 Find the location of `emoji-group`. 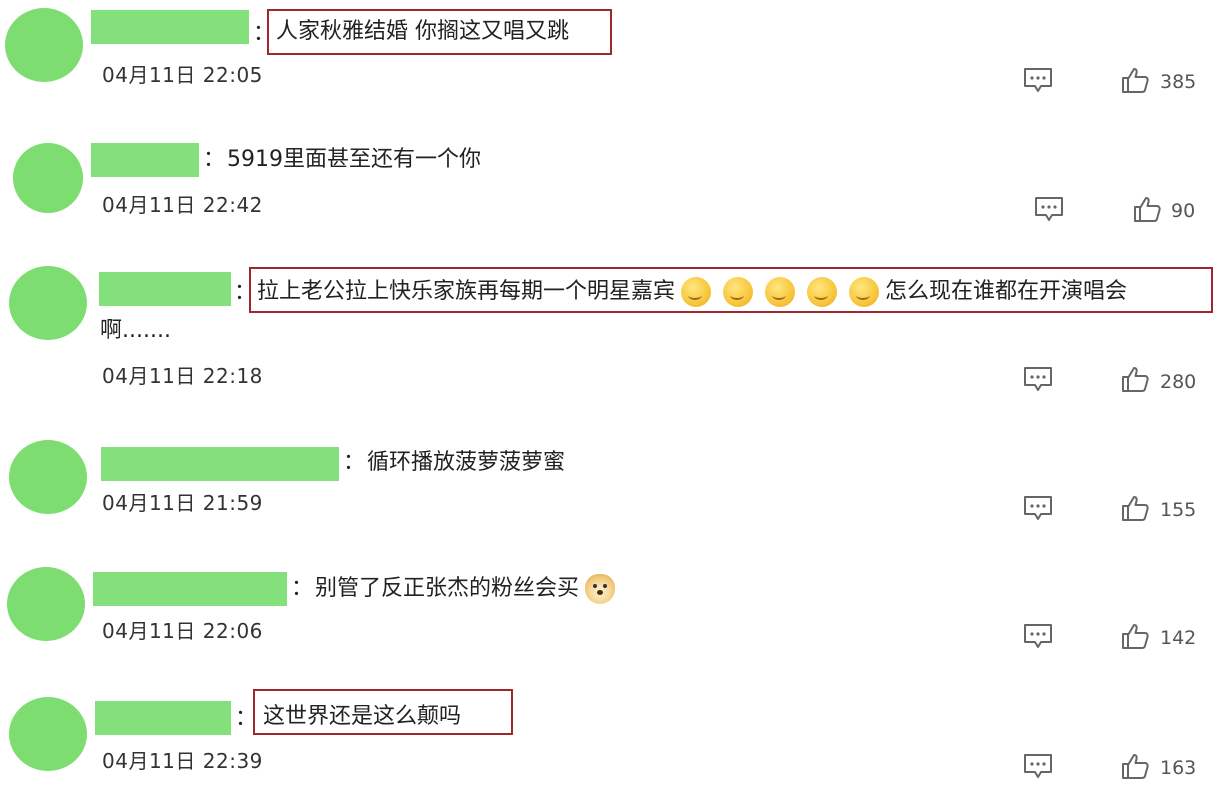

emoji-group is located at coordinates (780, 292).